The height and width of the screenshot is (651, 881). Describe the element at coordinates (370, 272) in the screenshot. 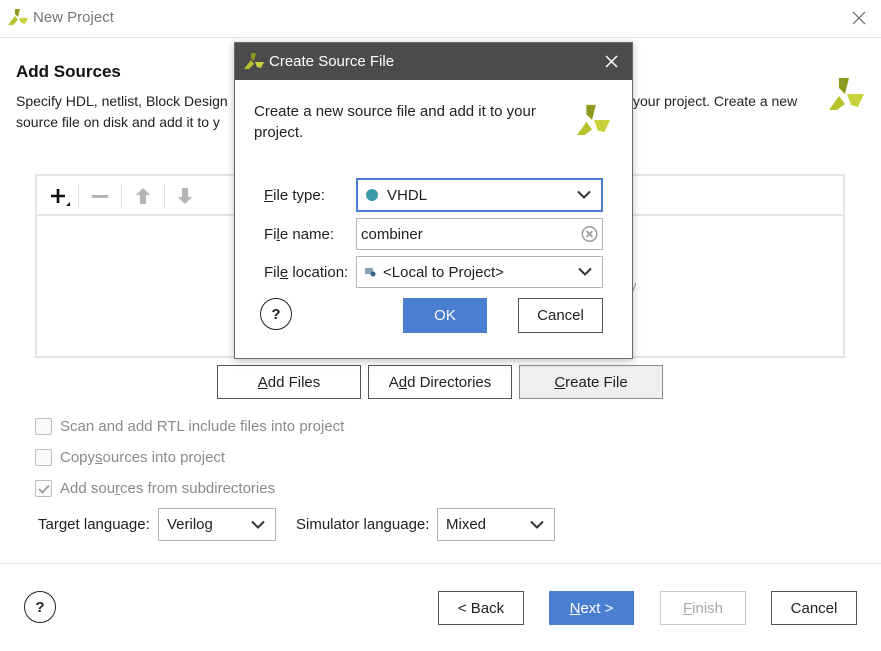

I see `folder-icon` at that location.